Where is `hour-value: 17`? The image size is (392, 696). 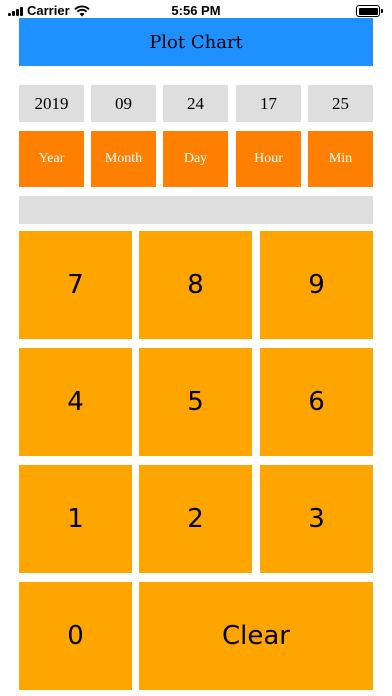 hour-value: 17 is located at coordinates (268, 103).